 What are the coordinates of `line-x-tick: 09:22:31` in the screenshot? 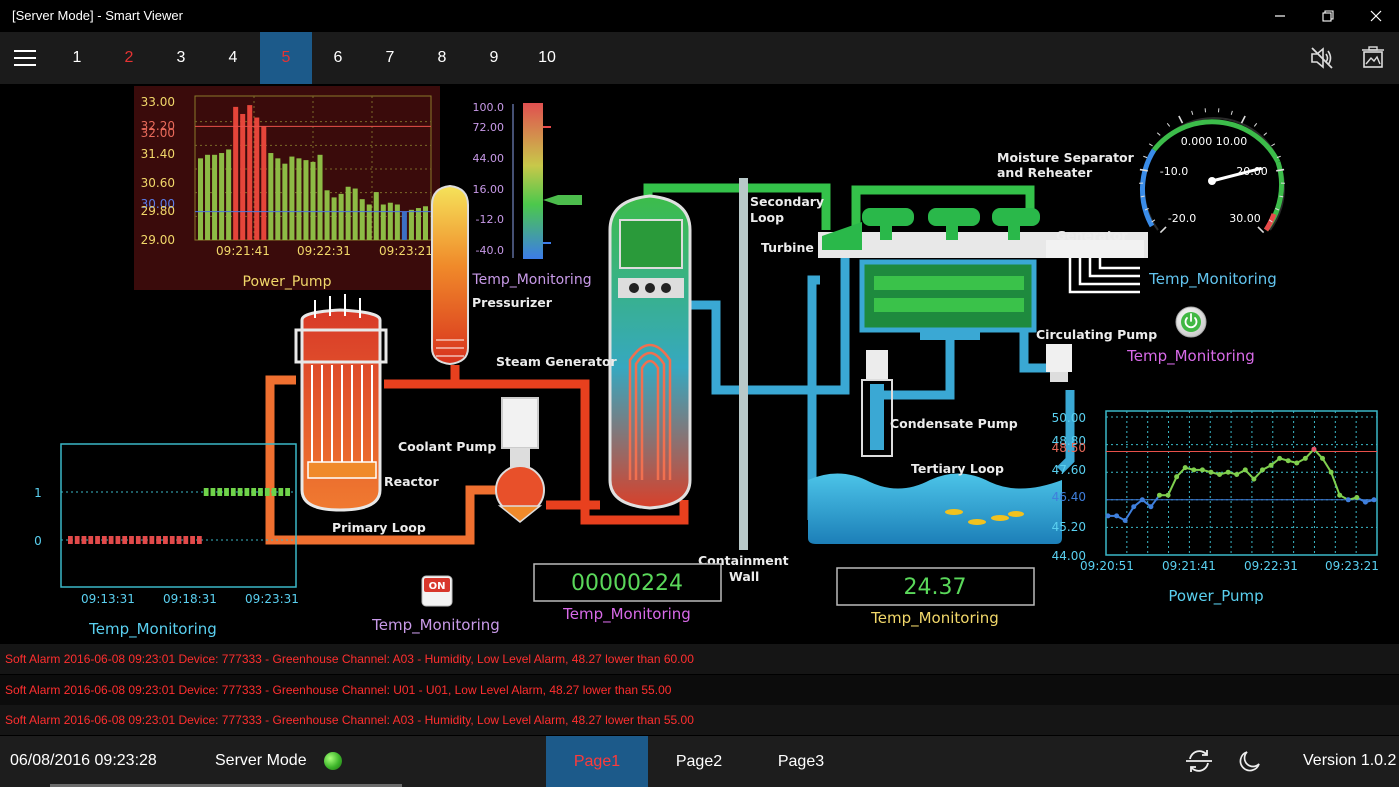 It's located at (1271, 566).